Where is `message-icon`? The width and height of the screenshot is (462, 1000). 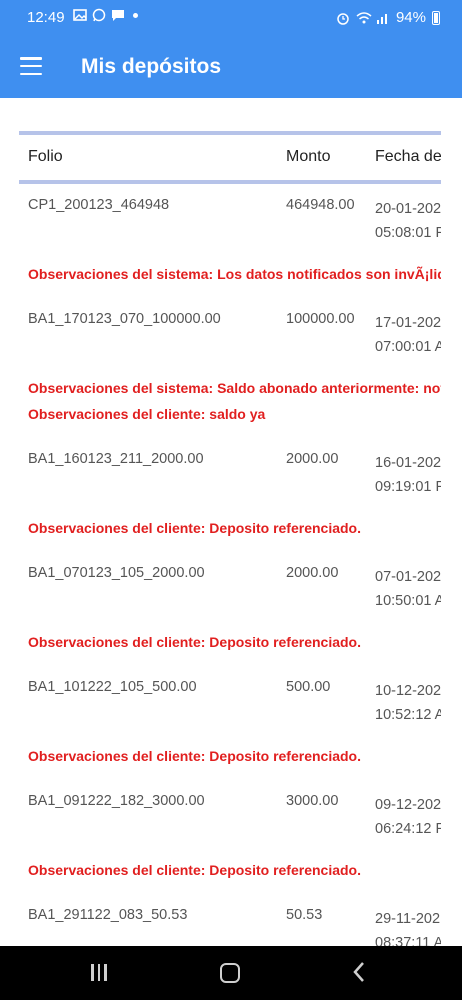
message-icon is located at coordinates (118, 15).